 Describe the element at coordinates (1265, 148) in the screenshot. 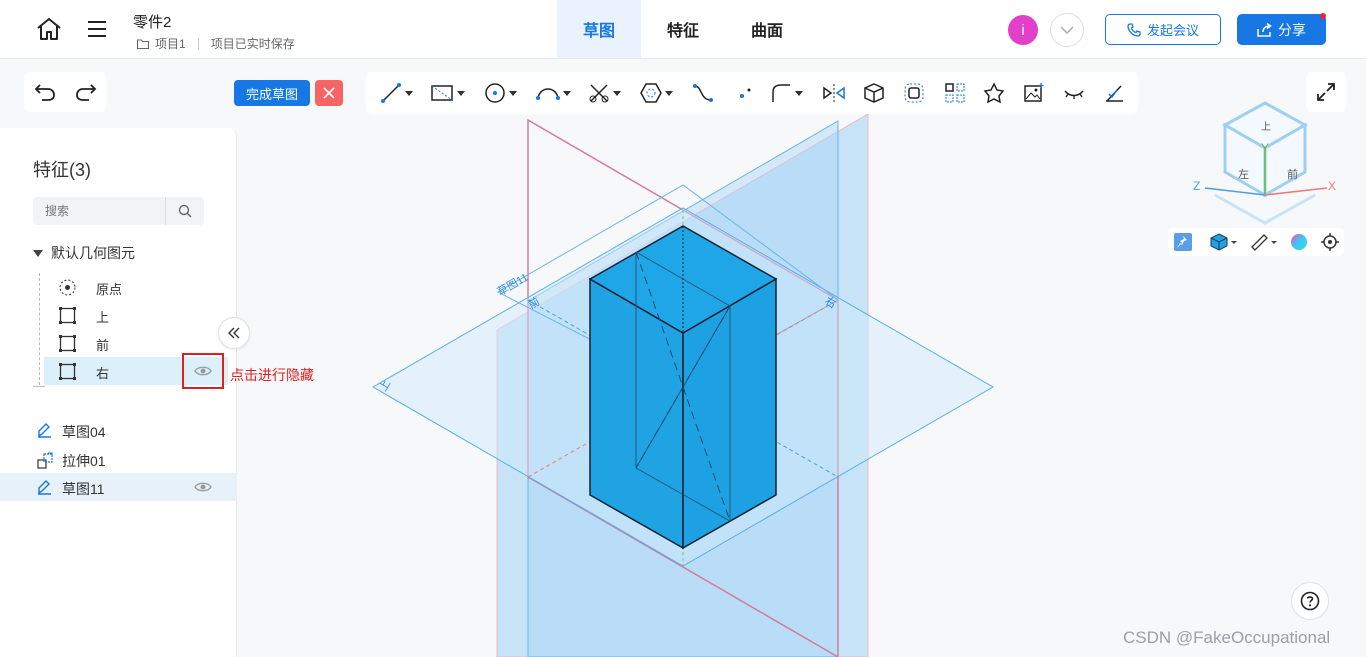

I see `axis-y-label: Y` at that location.